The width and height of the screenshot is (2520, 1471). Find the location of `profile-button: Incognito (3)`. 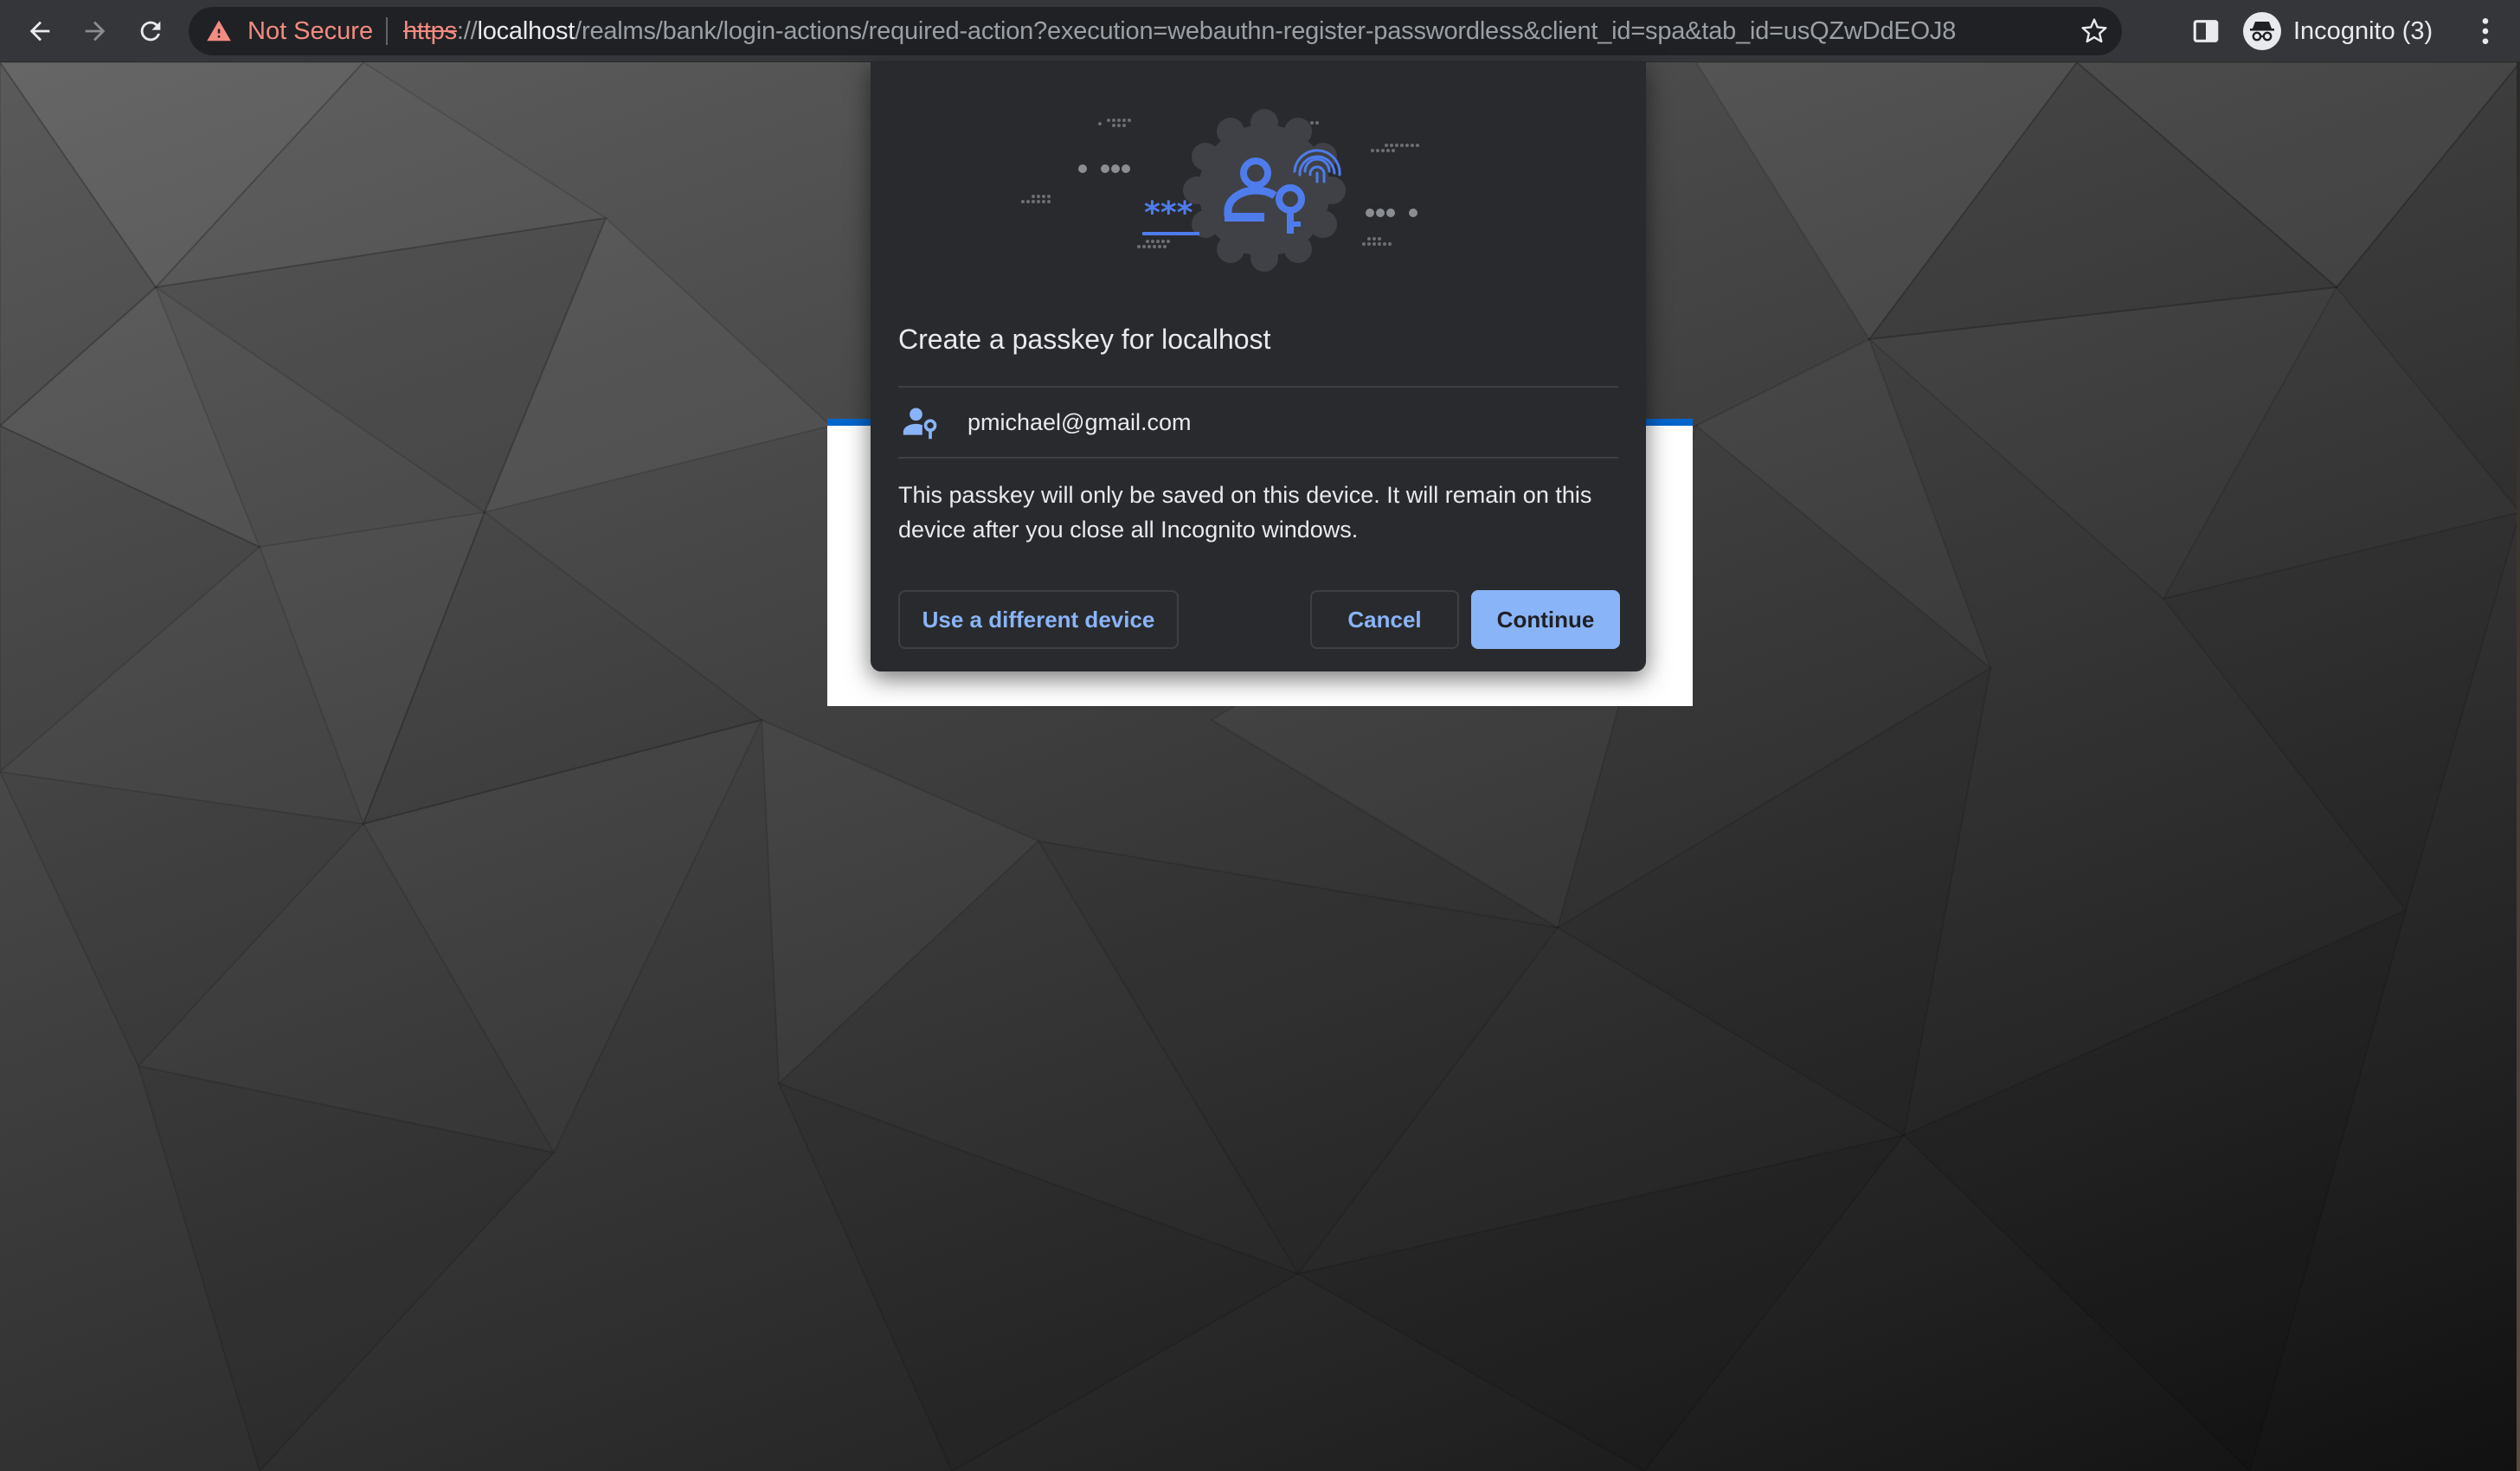

profile-button: Incognito (3) is located at coordinates (2342, 31).